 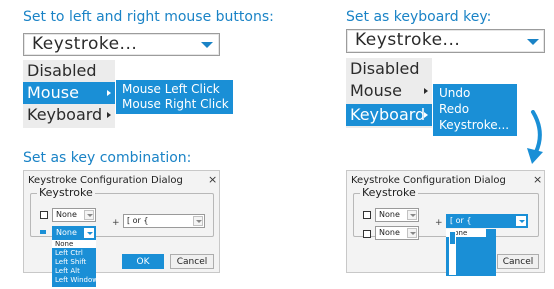 I want to click on heading-mouse-buttons: Set to left and right mouse buttons:, so click(x=148, y=17).